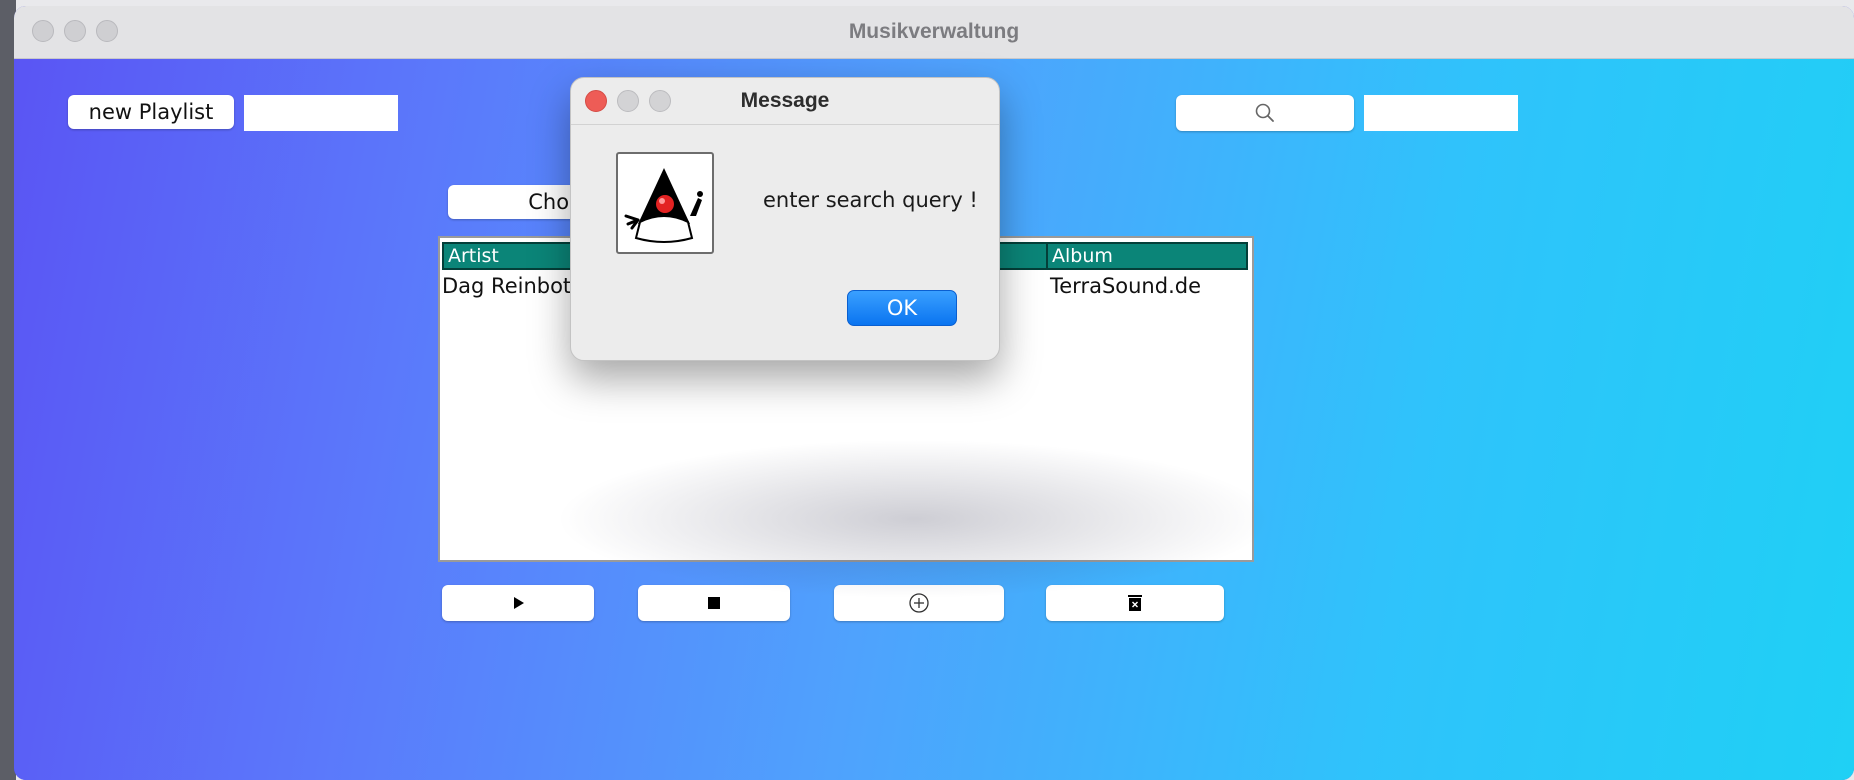  I want to click on window-title: Musikverwaltung, so click(934, 31).